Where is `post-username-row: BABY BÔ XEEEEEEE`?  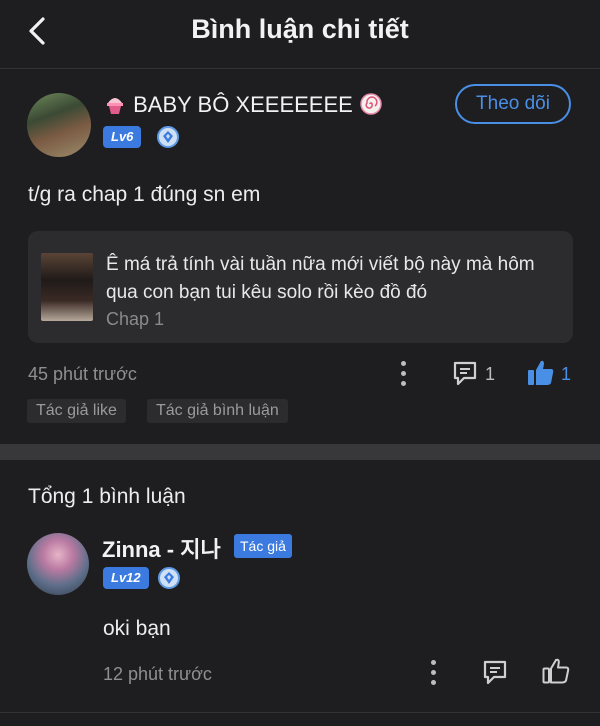
post-username-row: BABY BÔ XEEEEEEE is located at coordinates (243, 105).